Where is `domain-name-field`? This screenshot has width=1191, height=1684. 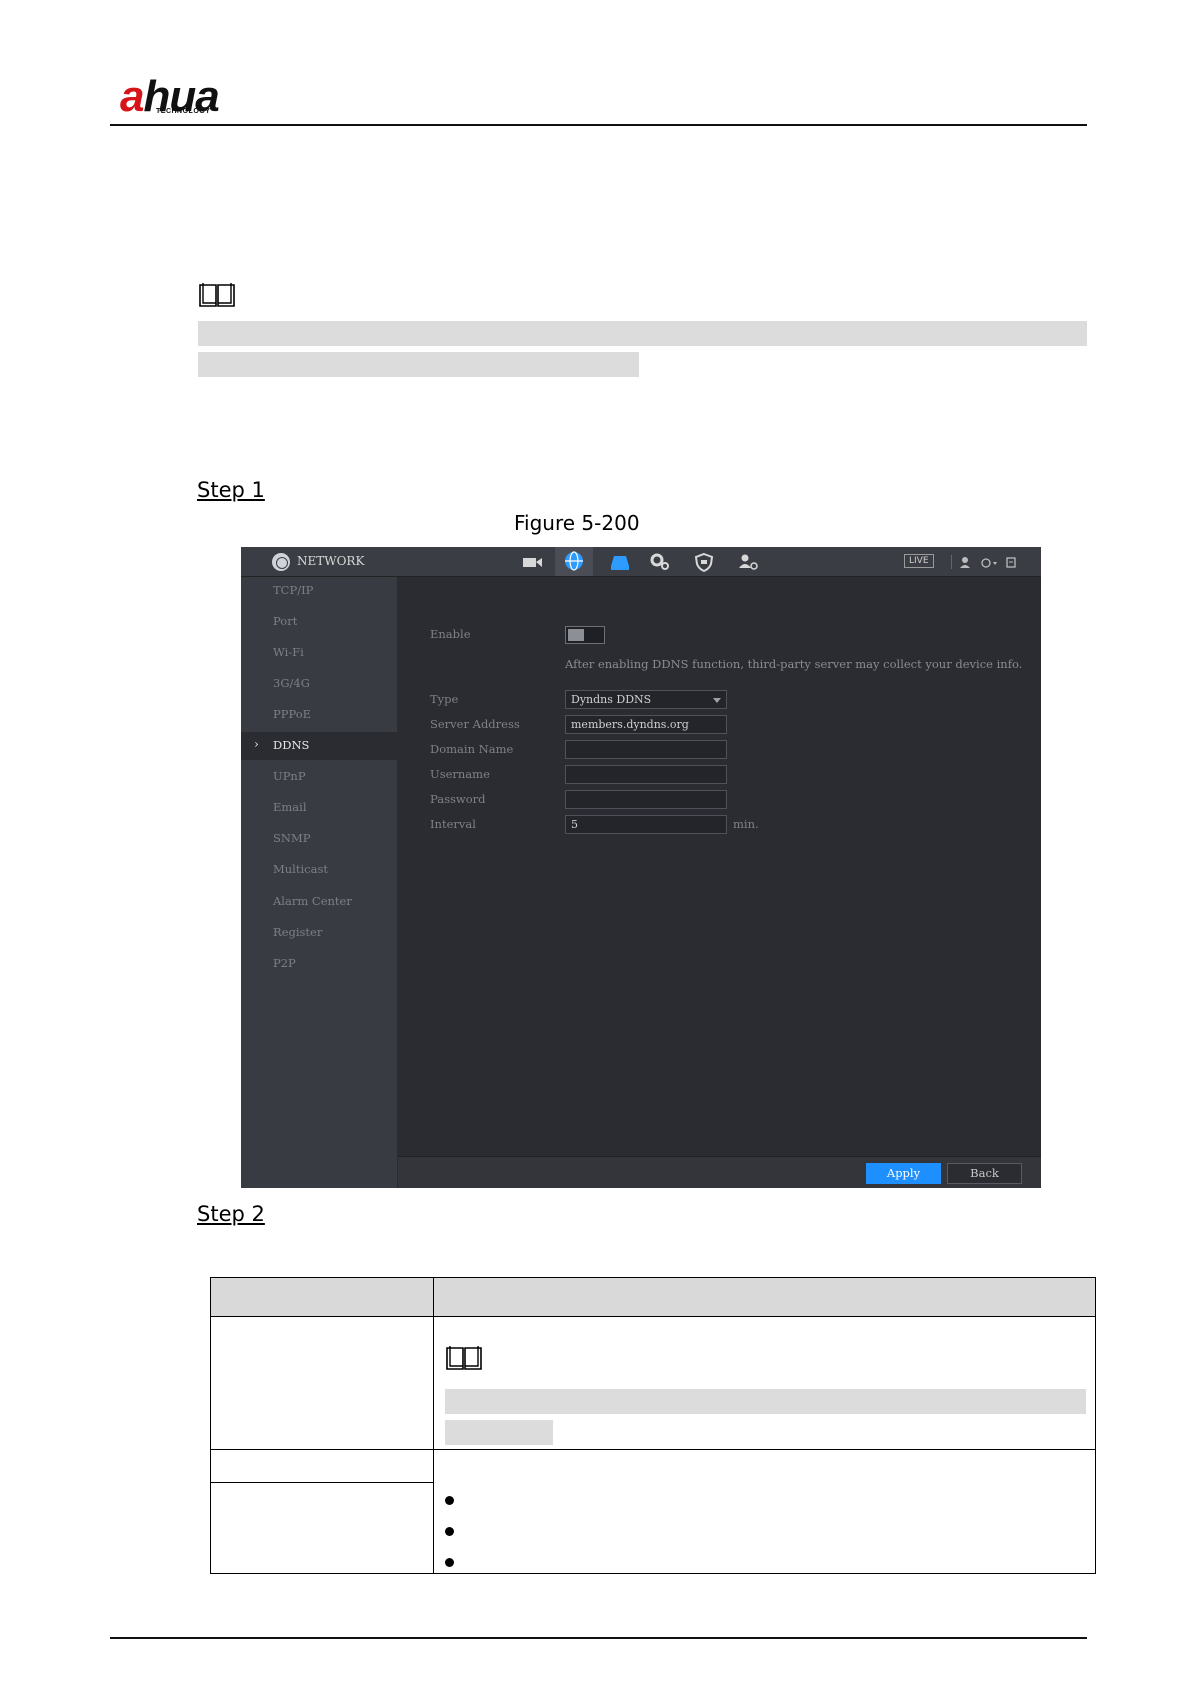
domain-name-field is located at coordinates (646, 749).